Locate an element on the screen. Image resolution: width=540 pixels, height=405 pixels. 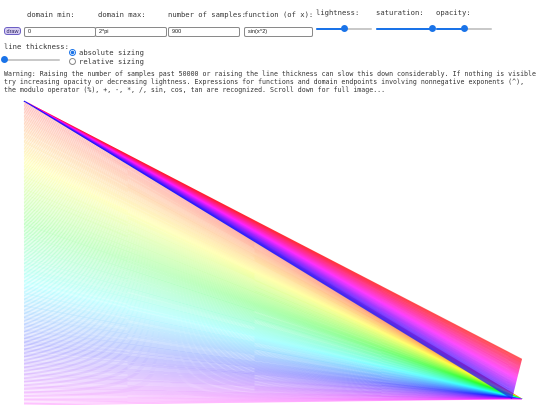
line-thickness-slider is located at coordinates (30, 60).